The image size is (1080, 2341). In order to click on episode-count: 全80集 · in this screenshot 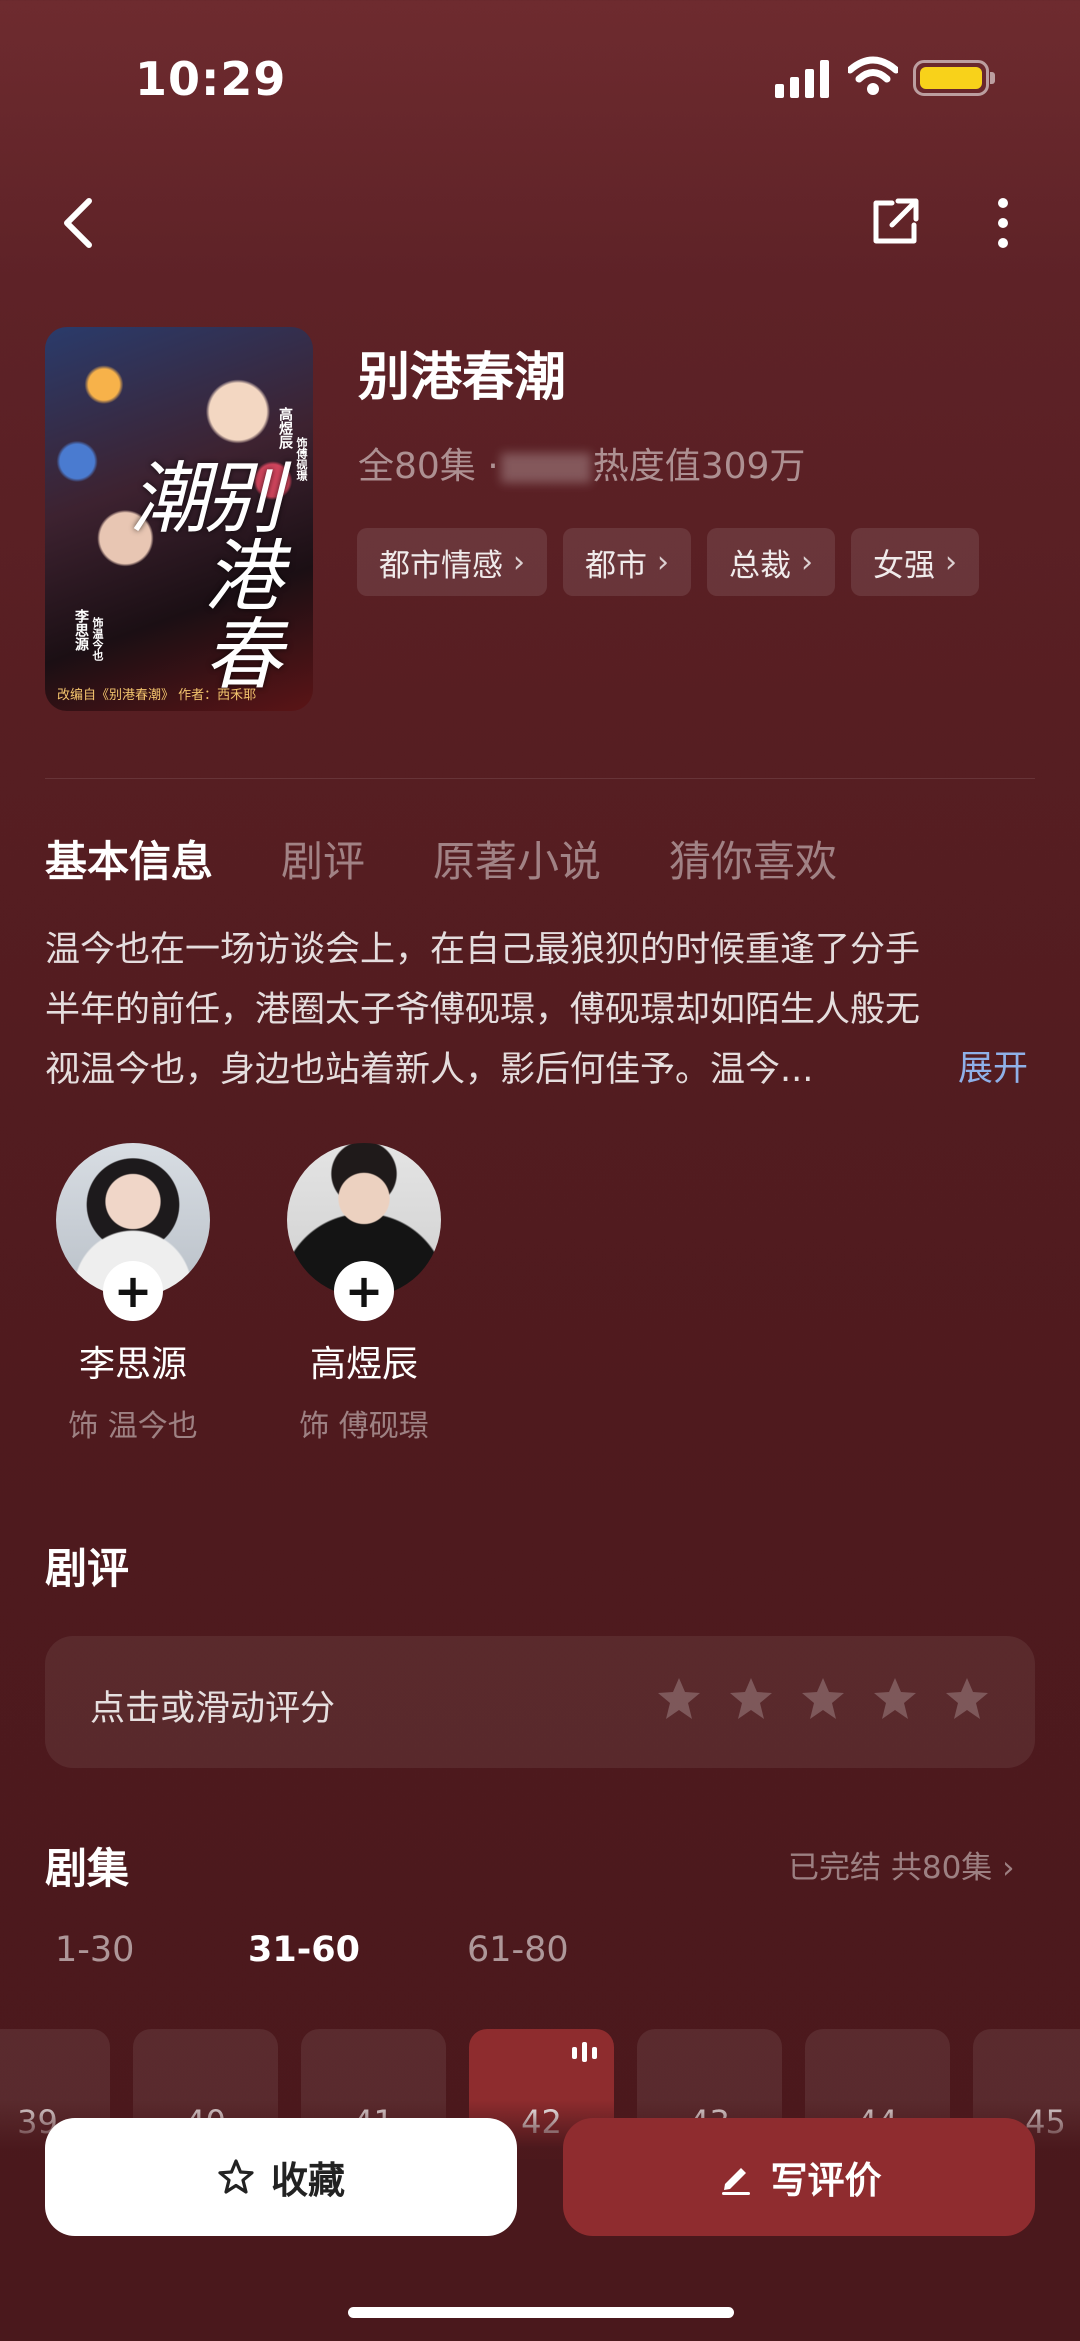, I will do `click(428, 466)`.